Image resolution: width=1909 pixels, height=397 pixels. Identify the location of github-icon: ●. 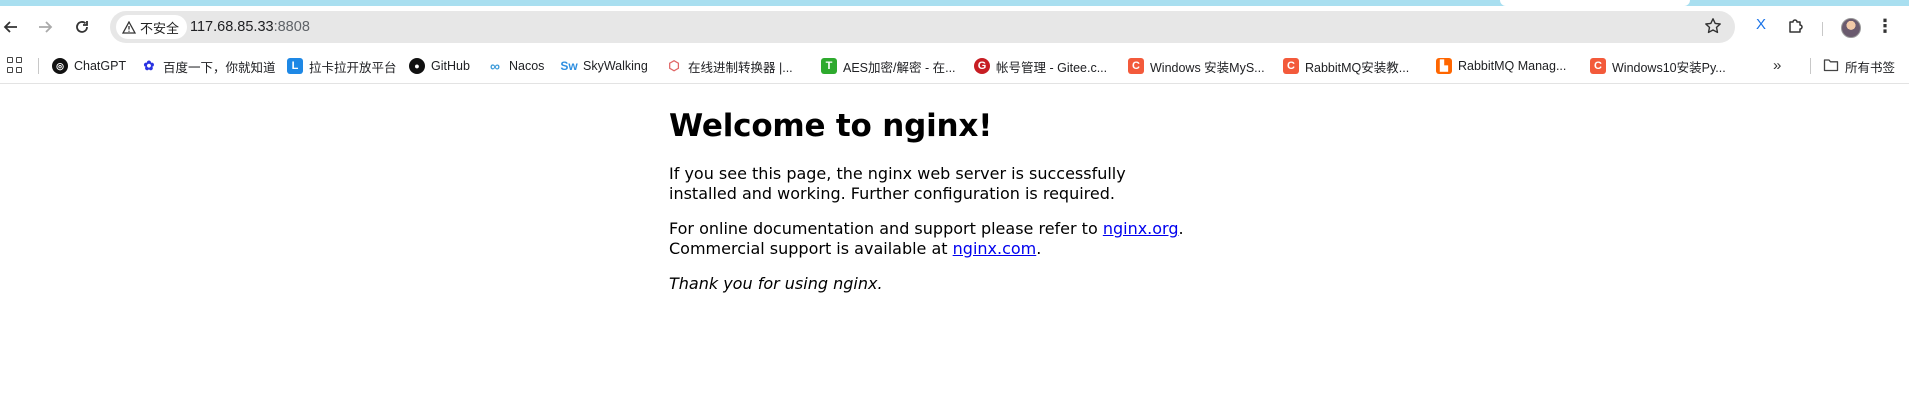
(417, 66).